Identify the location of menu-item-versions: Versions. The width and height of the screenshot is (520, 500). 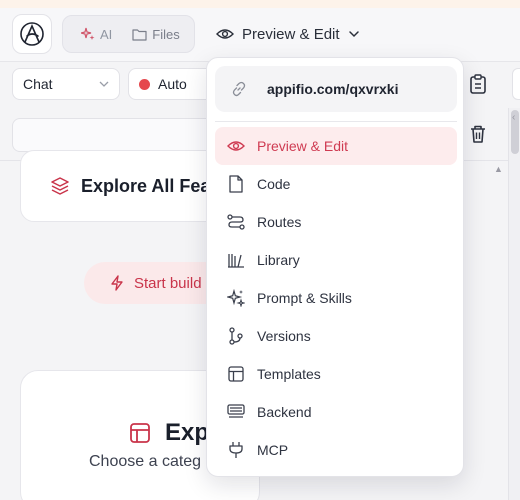
(336, 336).